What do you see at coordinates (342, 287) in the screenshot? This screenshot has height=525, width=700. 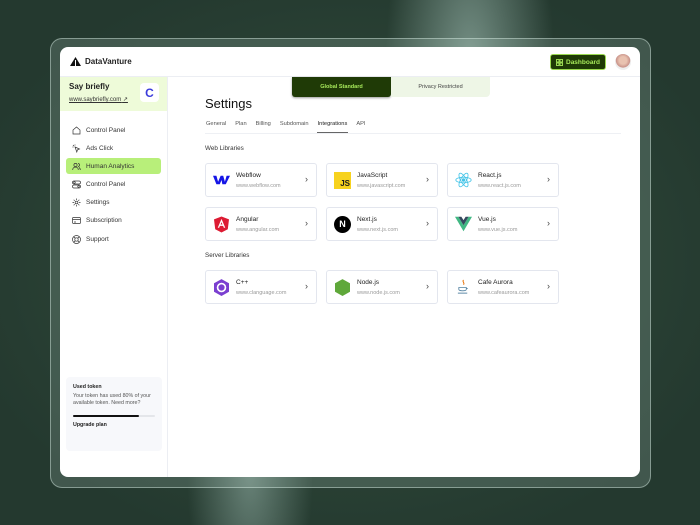 I see `nodejs-logo-icon` at bounding box center [342, 287].